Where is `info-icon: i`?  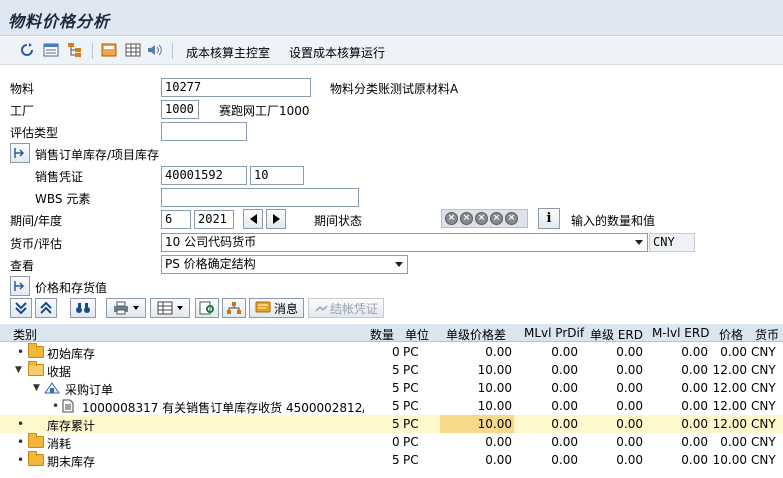 info-icon: i is located at coordinates (549, 218).